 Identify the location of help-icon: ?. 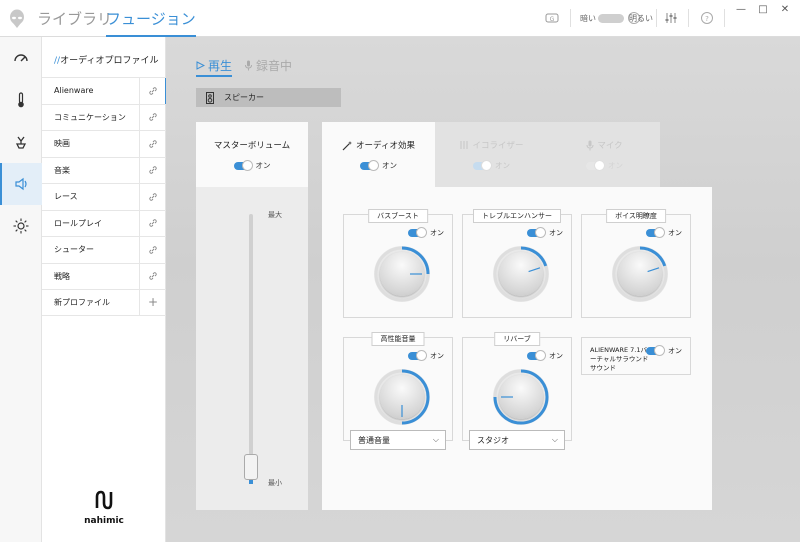
(707, 18).